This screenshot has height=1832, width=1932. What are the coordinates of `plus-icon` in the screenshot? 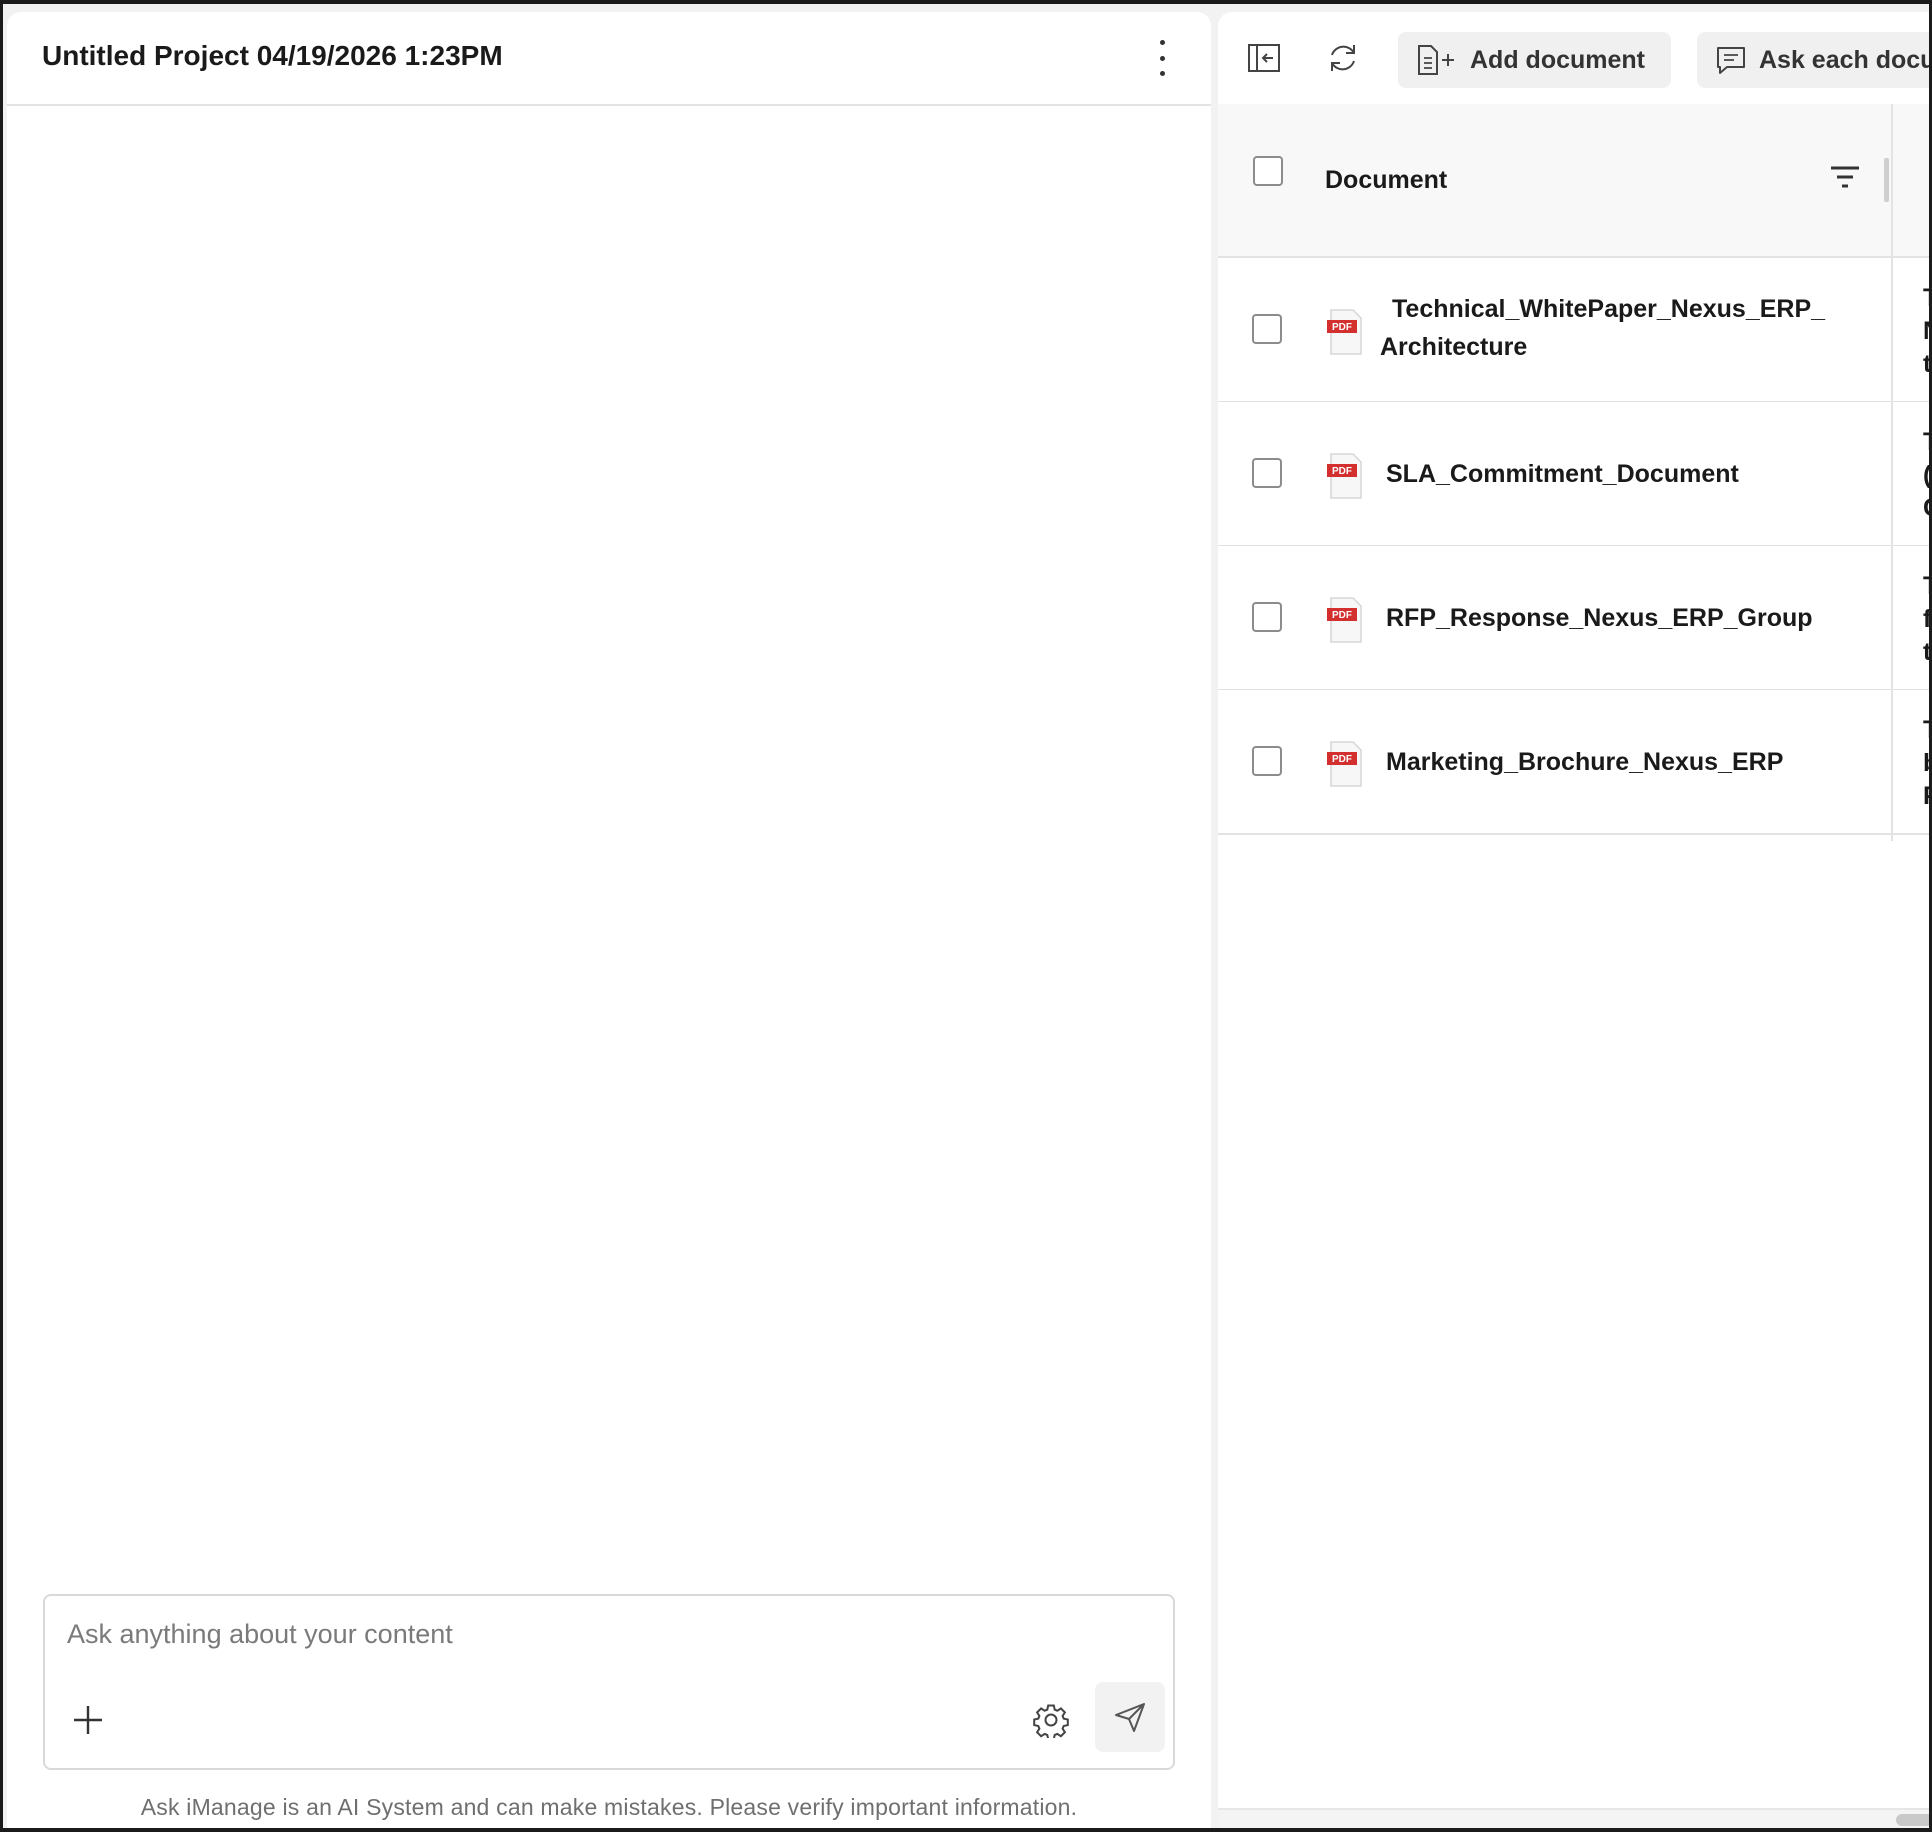 It's located at (88, 1720).